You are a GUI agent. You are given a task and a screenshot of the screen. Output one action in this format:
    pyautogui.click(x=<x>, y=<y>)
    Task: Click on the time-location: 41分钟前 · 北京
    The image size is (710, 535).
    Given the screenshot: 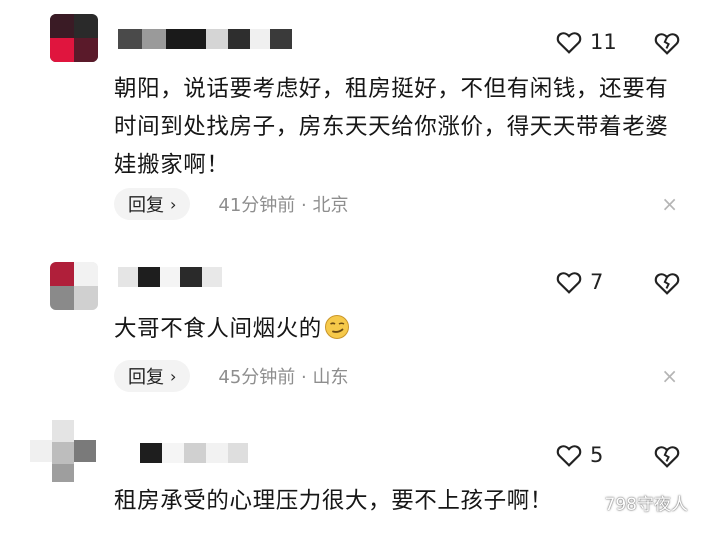 What is the action you would take?
    pyautogui.click(x=283, y=205)
    